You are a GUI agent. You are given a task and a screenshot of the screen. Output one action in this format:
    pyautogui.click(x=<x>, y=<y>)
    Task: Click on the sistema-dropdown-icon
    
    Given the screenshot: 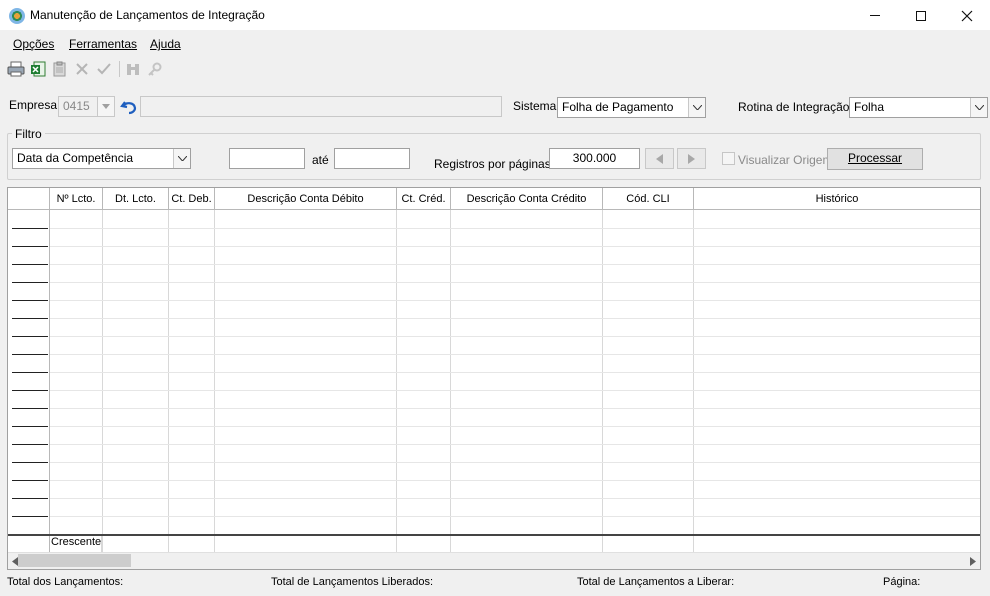 What is the action you would take?
    pyautogui.click(x=696, y=107)
    